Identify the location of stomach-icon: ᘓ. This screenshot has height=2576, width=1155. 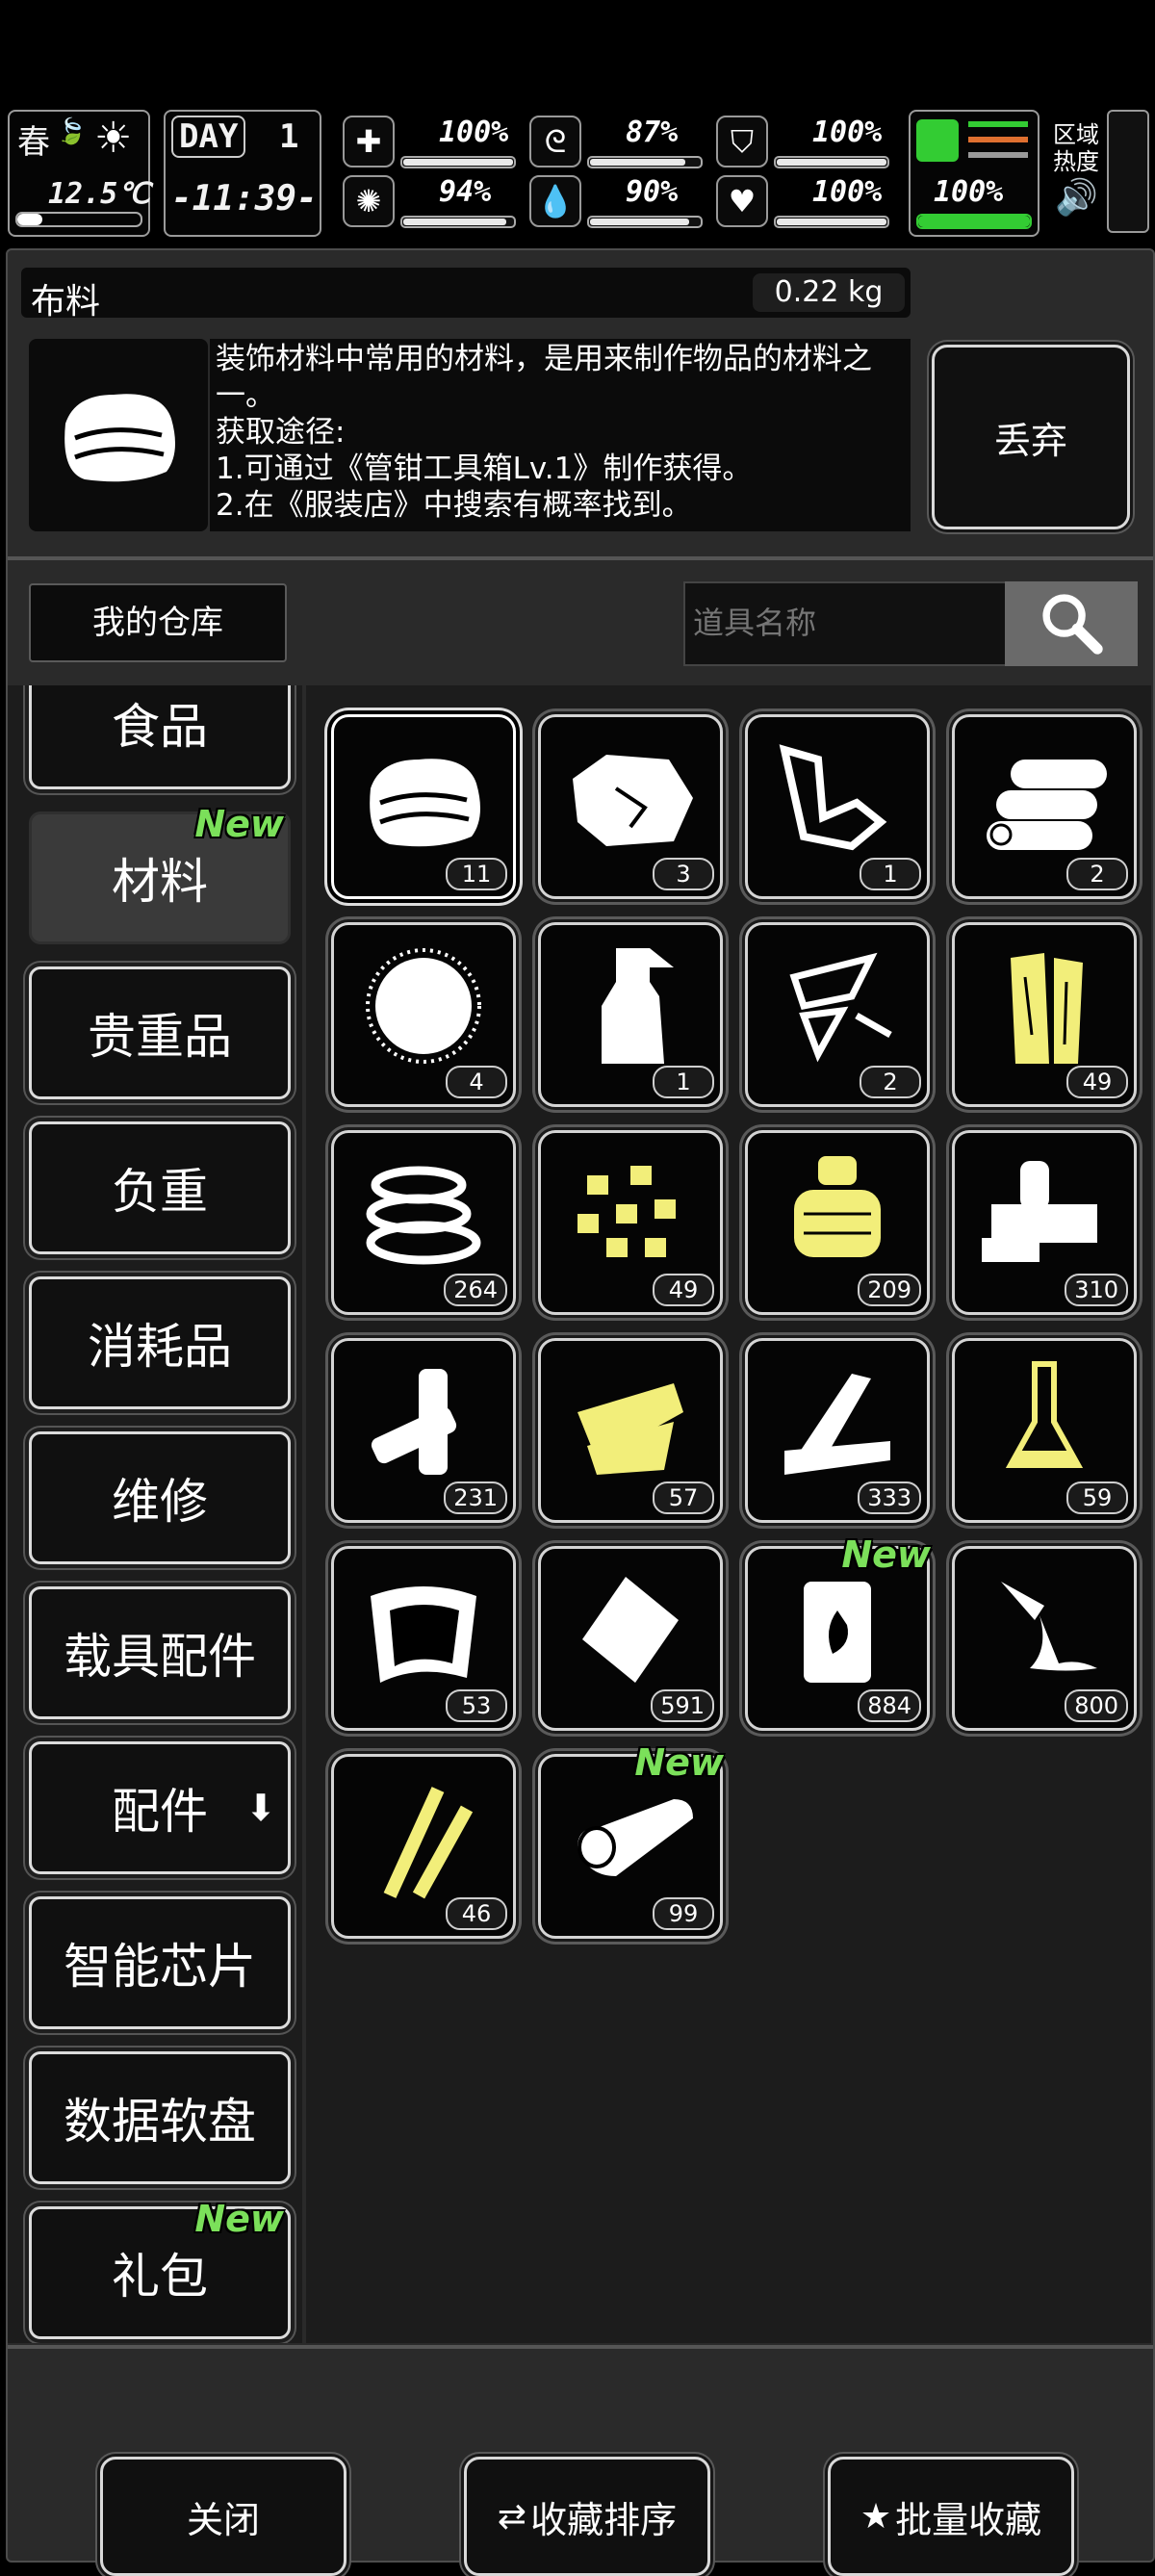
(555, 142).